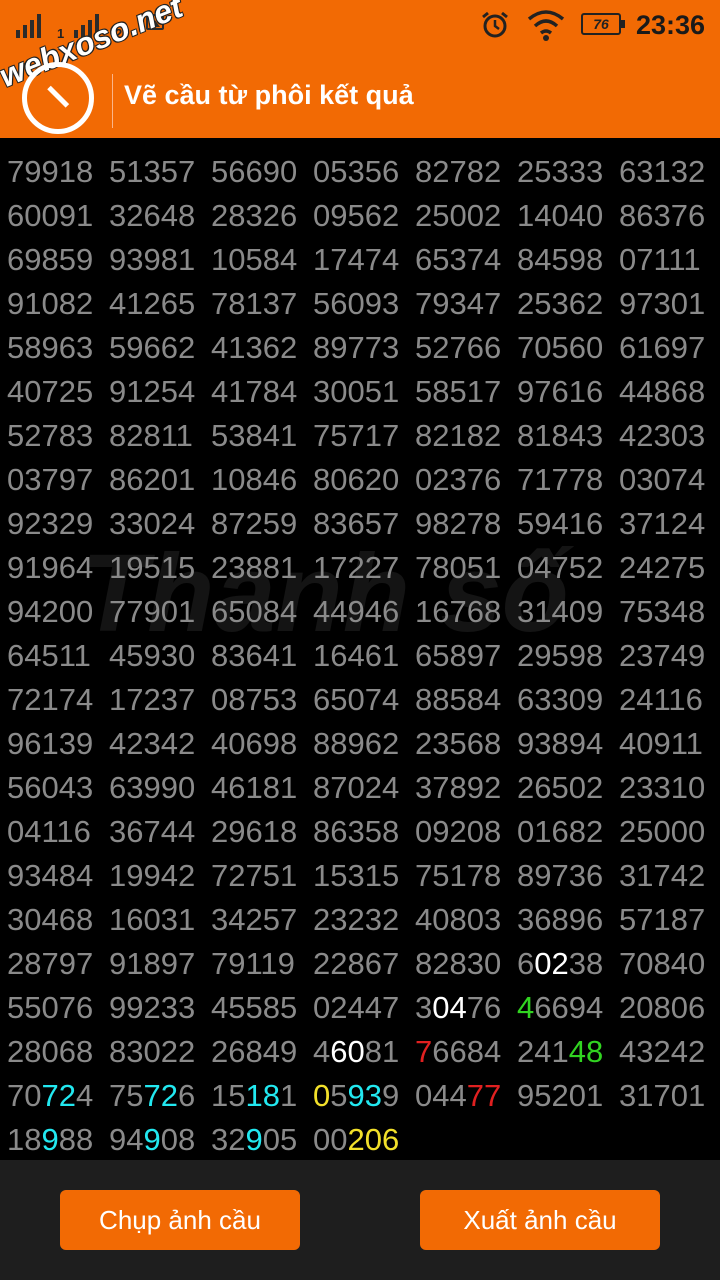 This screenshot has height=1280, width=720. What do you see at coordinates (254, 568) in the screenshot?
I see `grid-cell: 23881` at bounding box center [254, 568].